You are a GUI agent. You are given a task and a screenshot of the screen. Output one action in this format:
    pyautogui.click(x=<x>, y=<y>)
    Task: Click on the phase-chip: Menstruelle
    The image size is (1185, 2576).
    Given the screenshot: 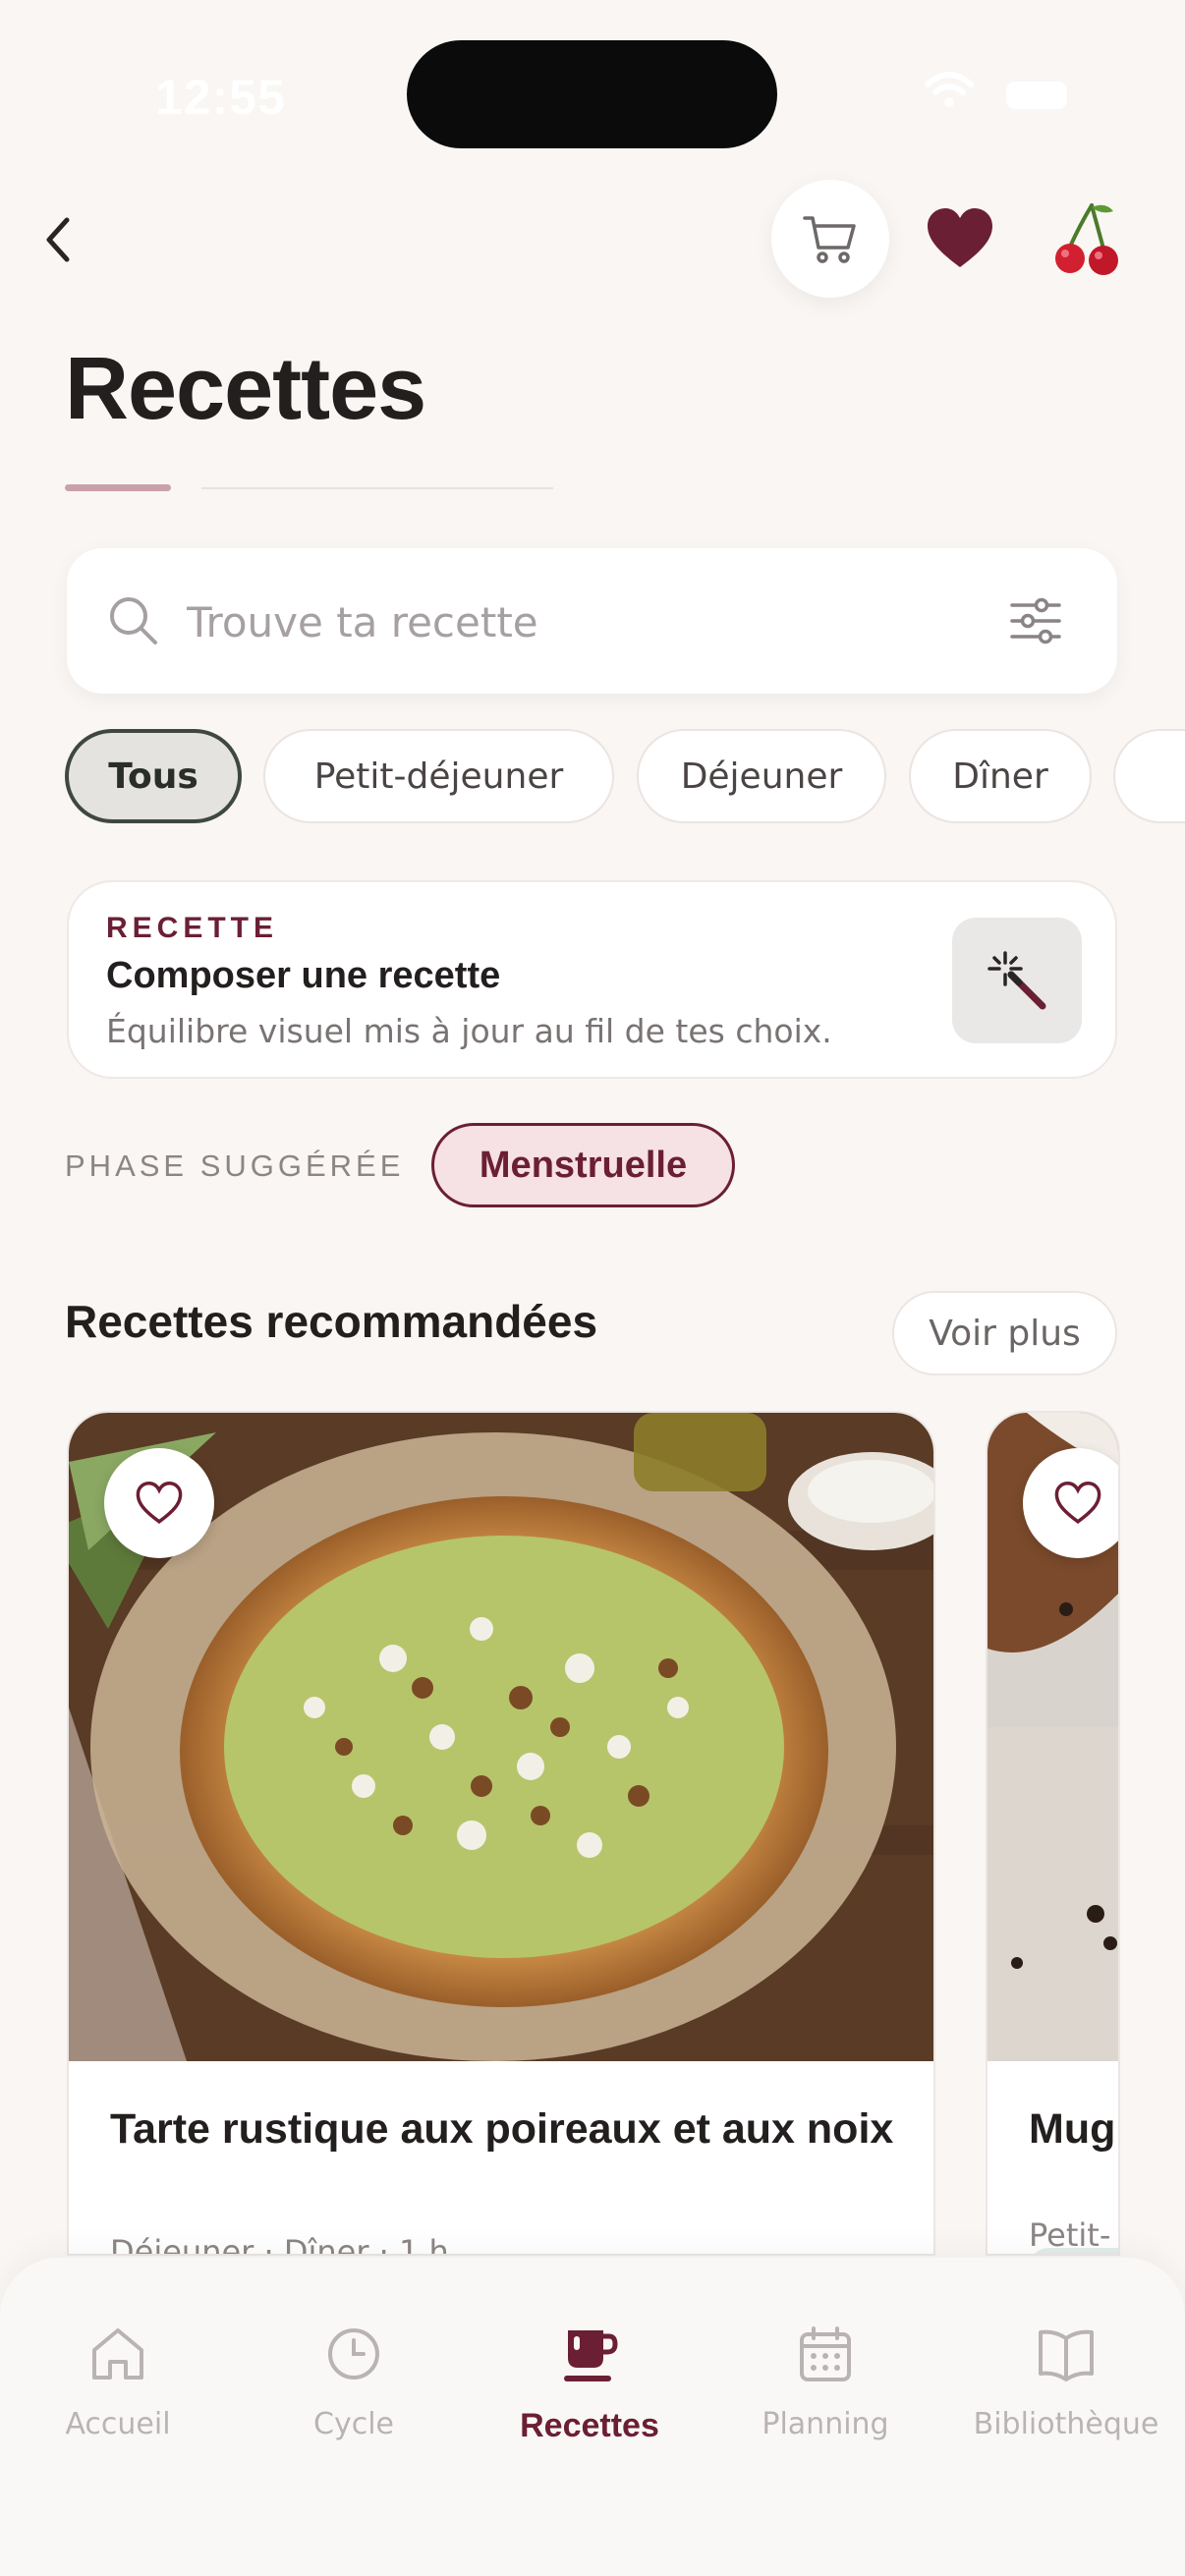 What is the action you would take?
    pyautogui.click(x=583, y=1165)
    